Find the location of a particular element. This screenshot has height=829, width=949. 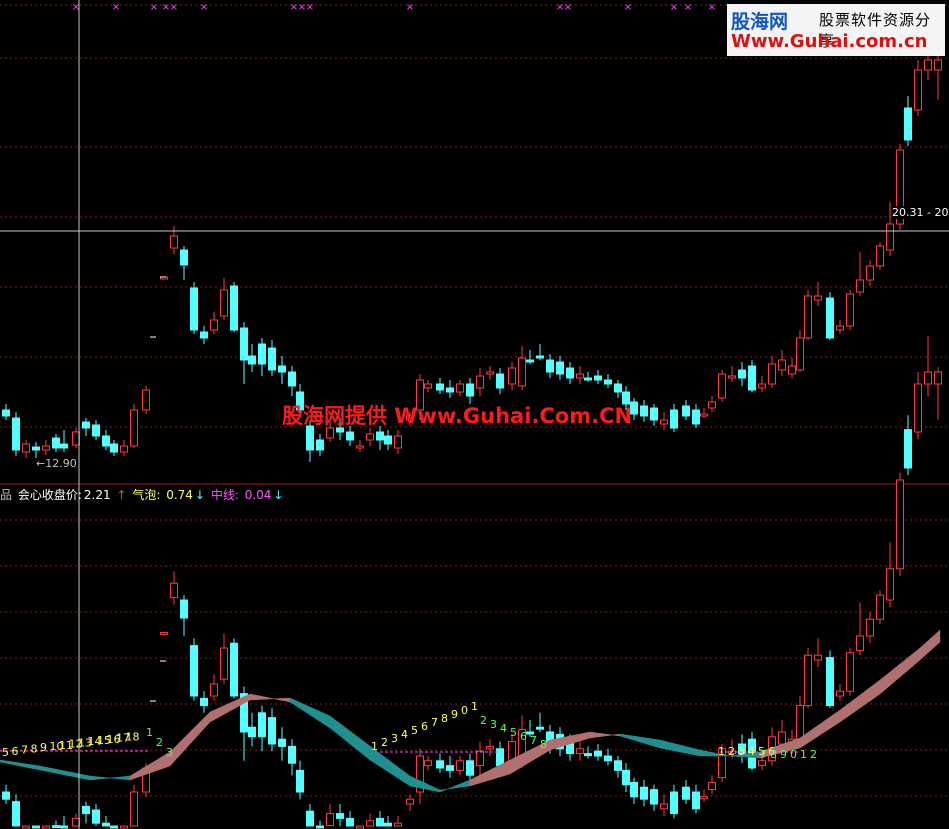

legend-bubble-value: 0.74 is located at coordinates (179, 495).